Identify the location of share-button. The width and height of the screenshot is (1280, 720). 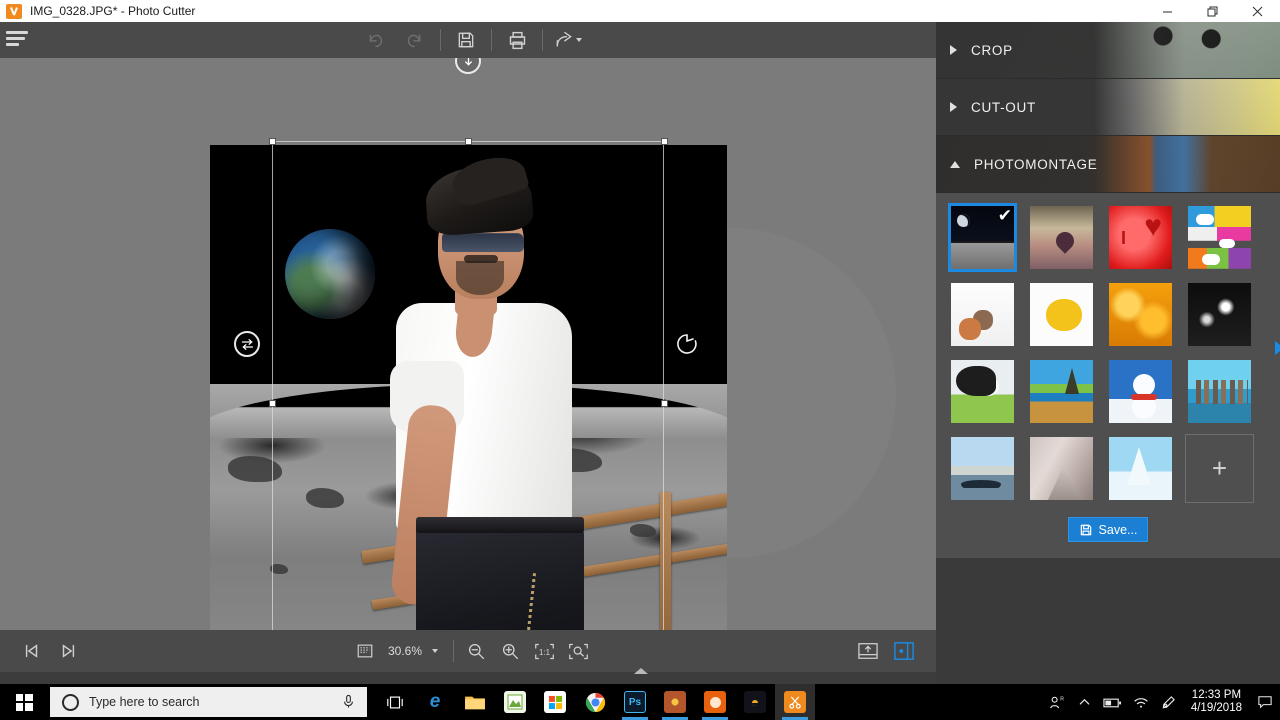
(568, 40).